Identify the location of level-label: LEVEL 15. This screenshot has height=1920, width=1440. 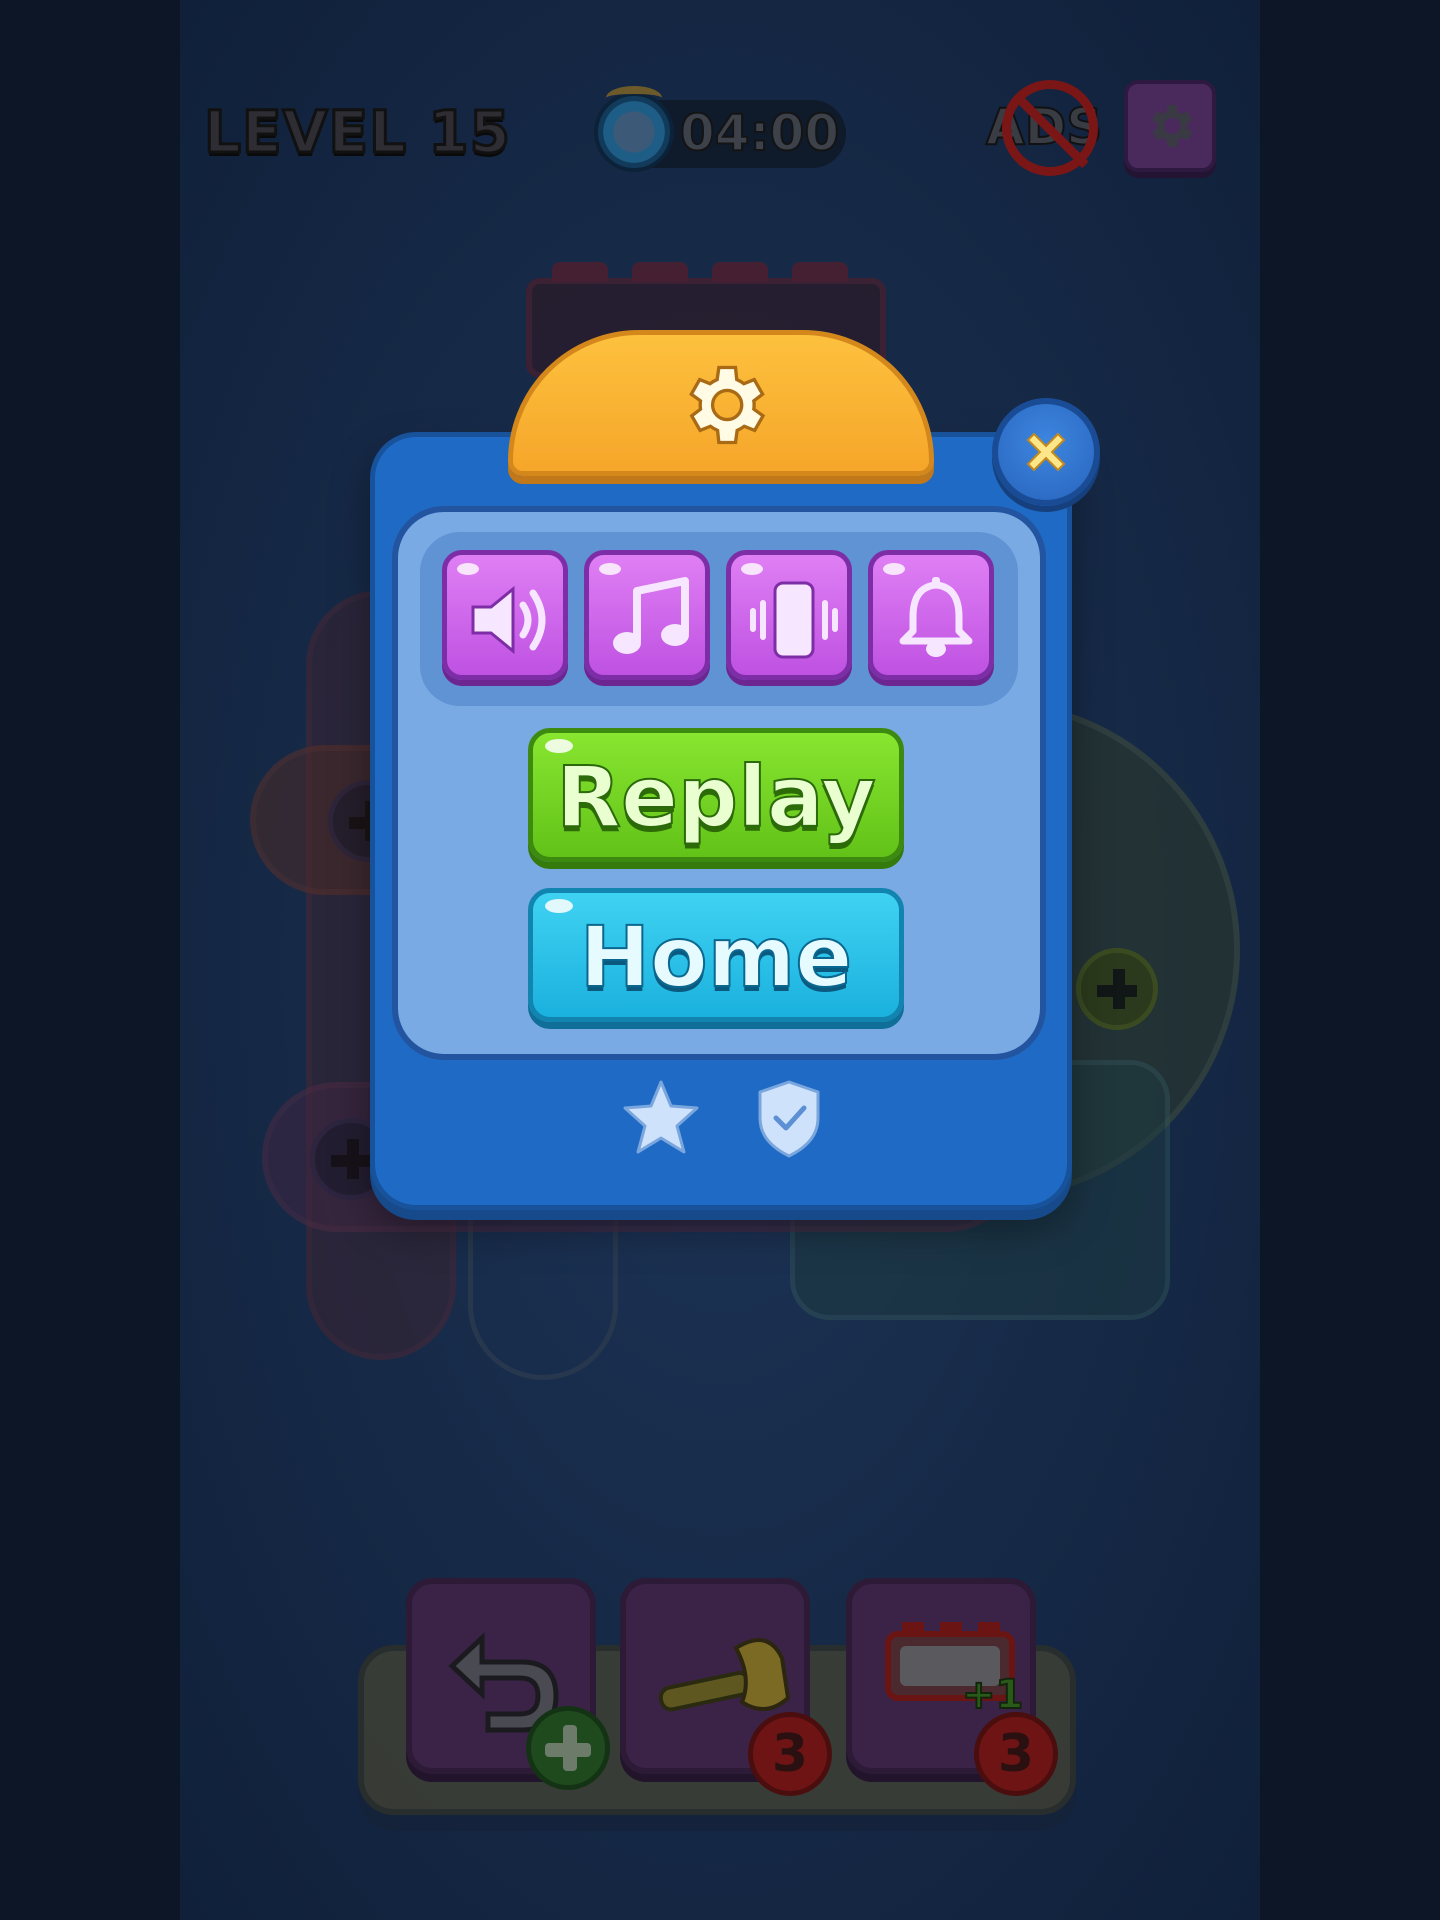
(357, 132).